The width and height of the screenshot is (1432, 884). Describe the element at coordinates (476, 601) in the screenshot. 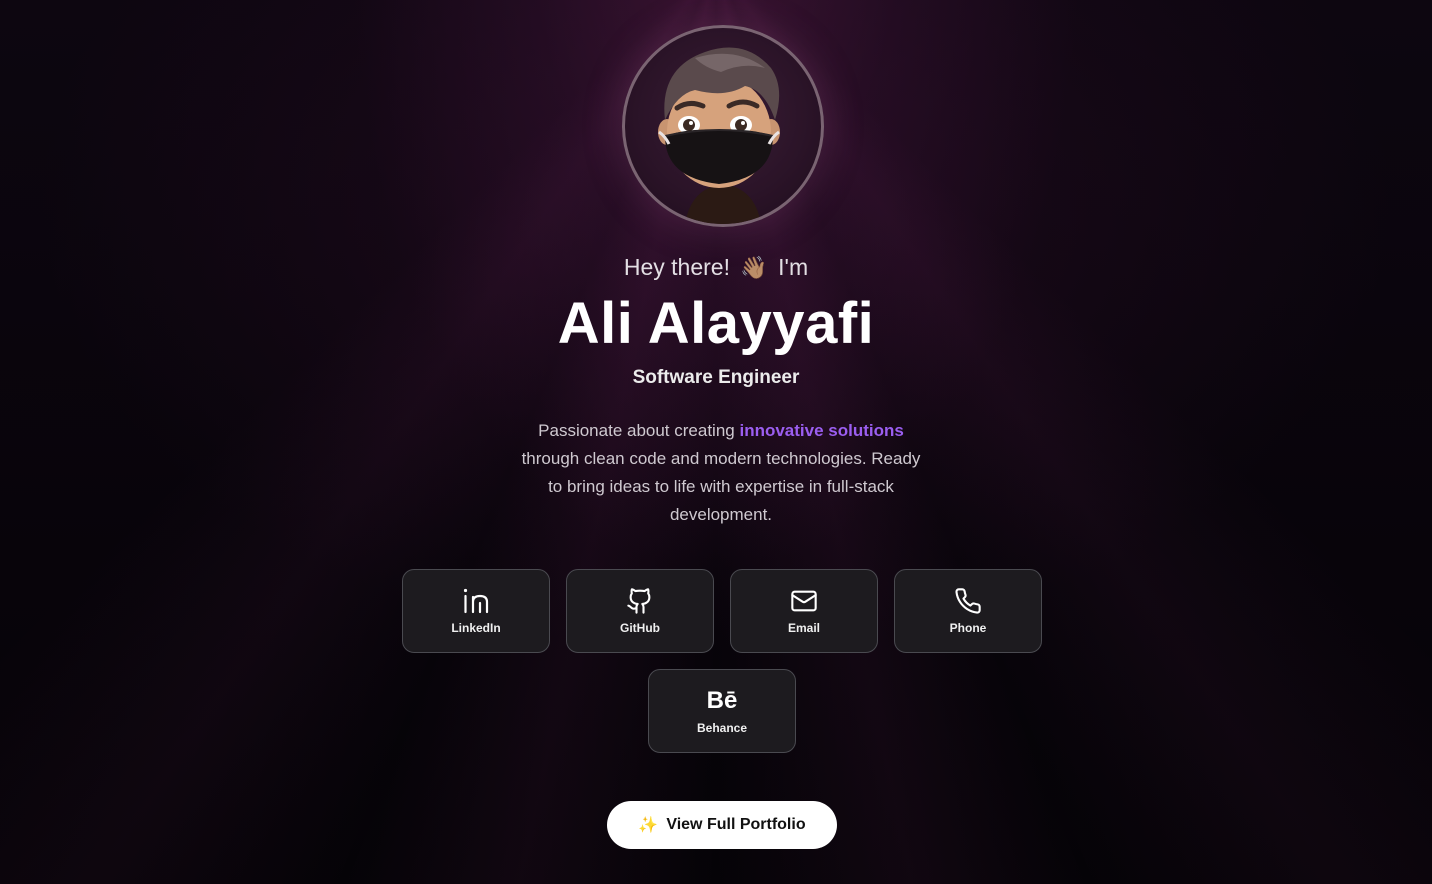

I see `linkedin-icon` at that location.